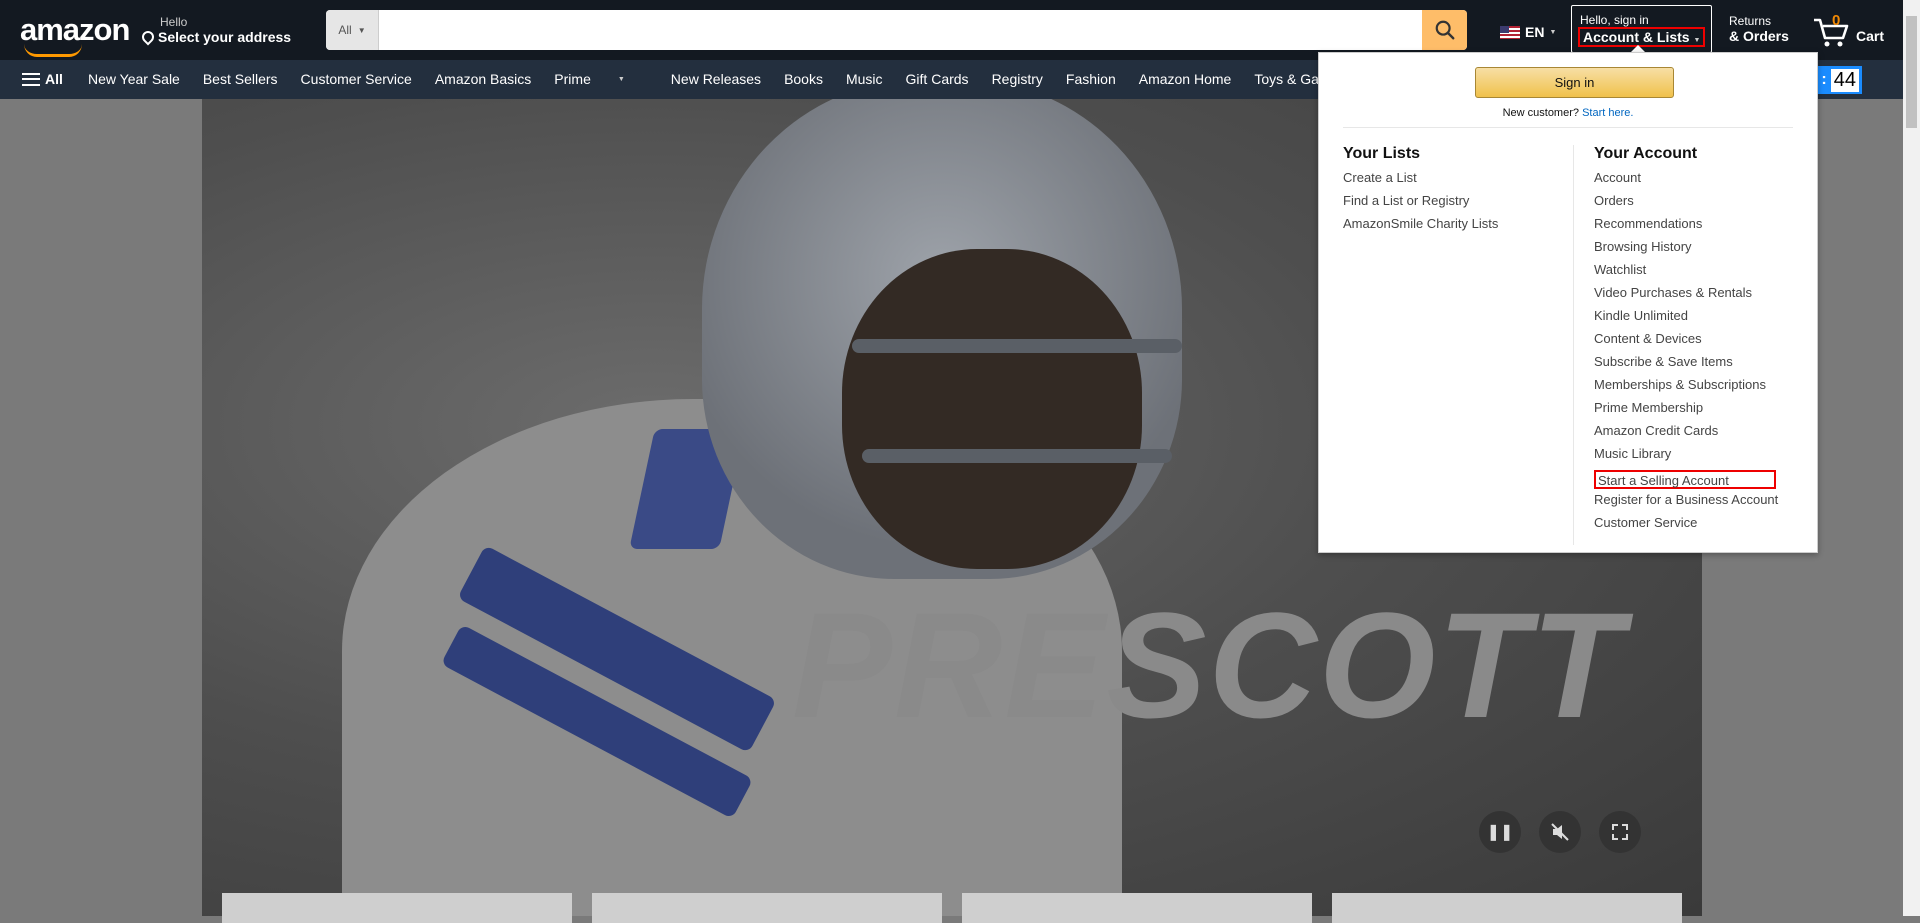  I want to click on fullscreen-icon, so click(1620, 832).